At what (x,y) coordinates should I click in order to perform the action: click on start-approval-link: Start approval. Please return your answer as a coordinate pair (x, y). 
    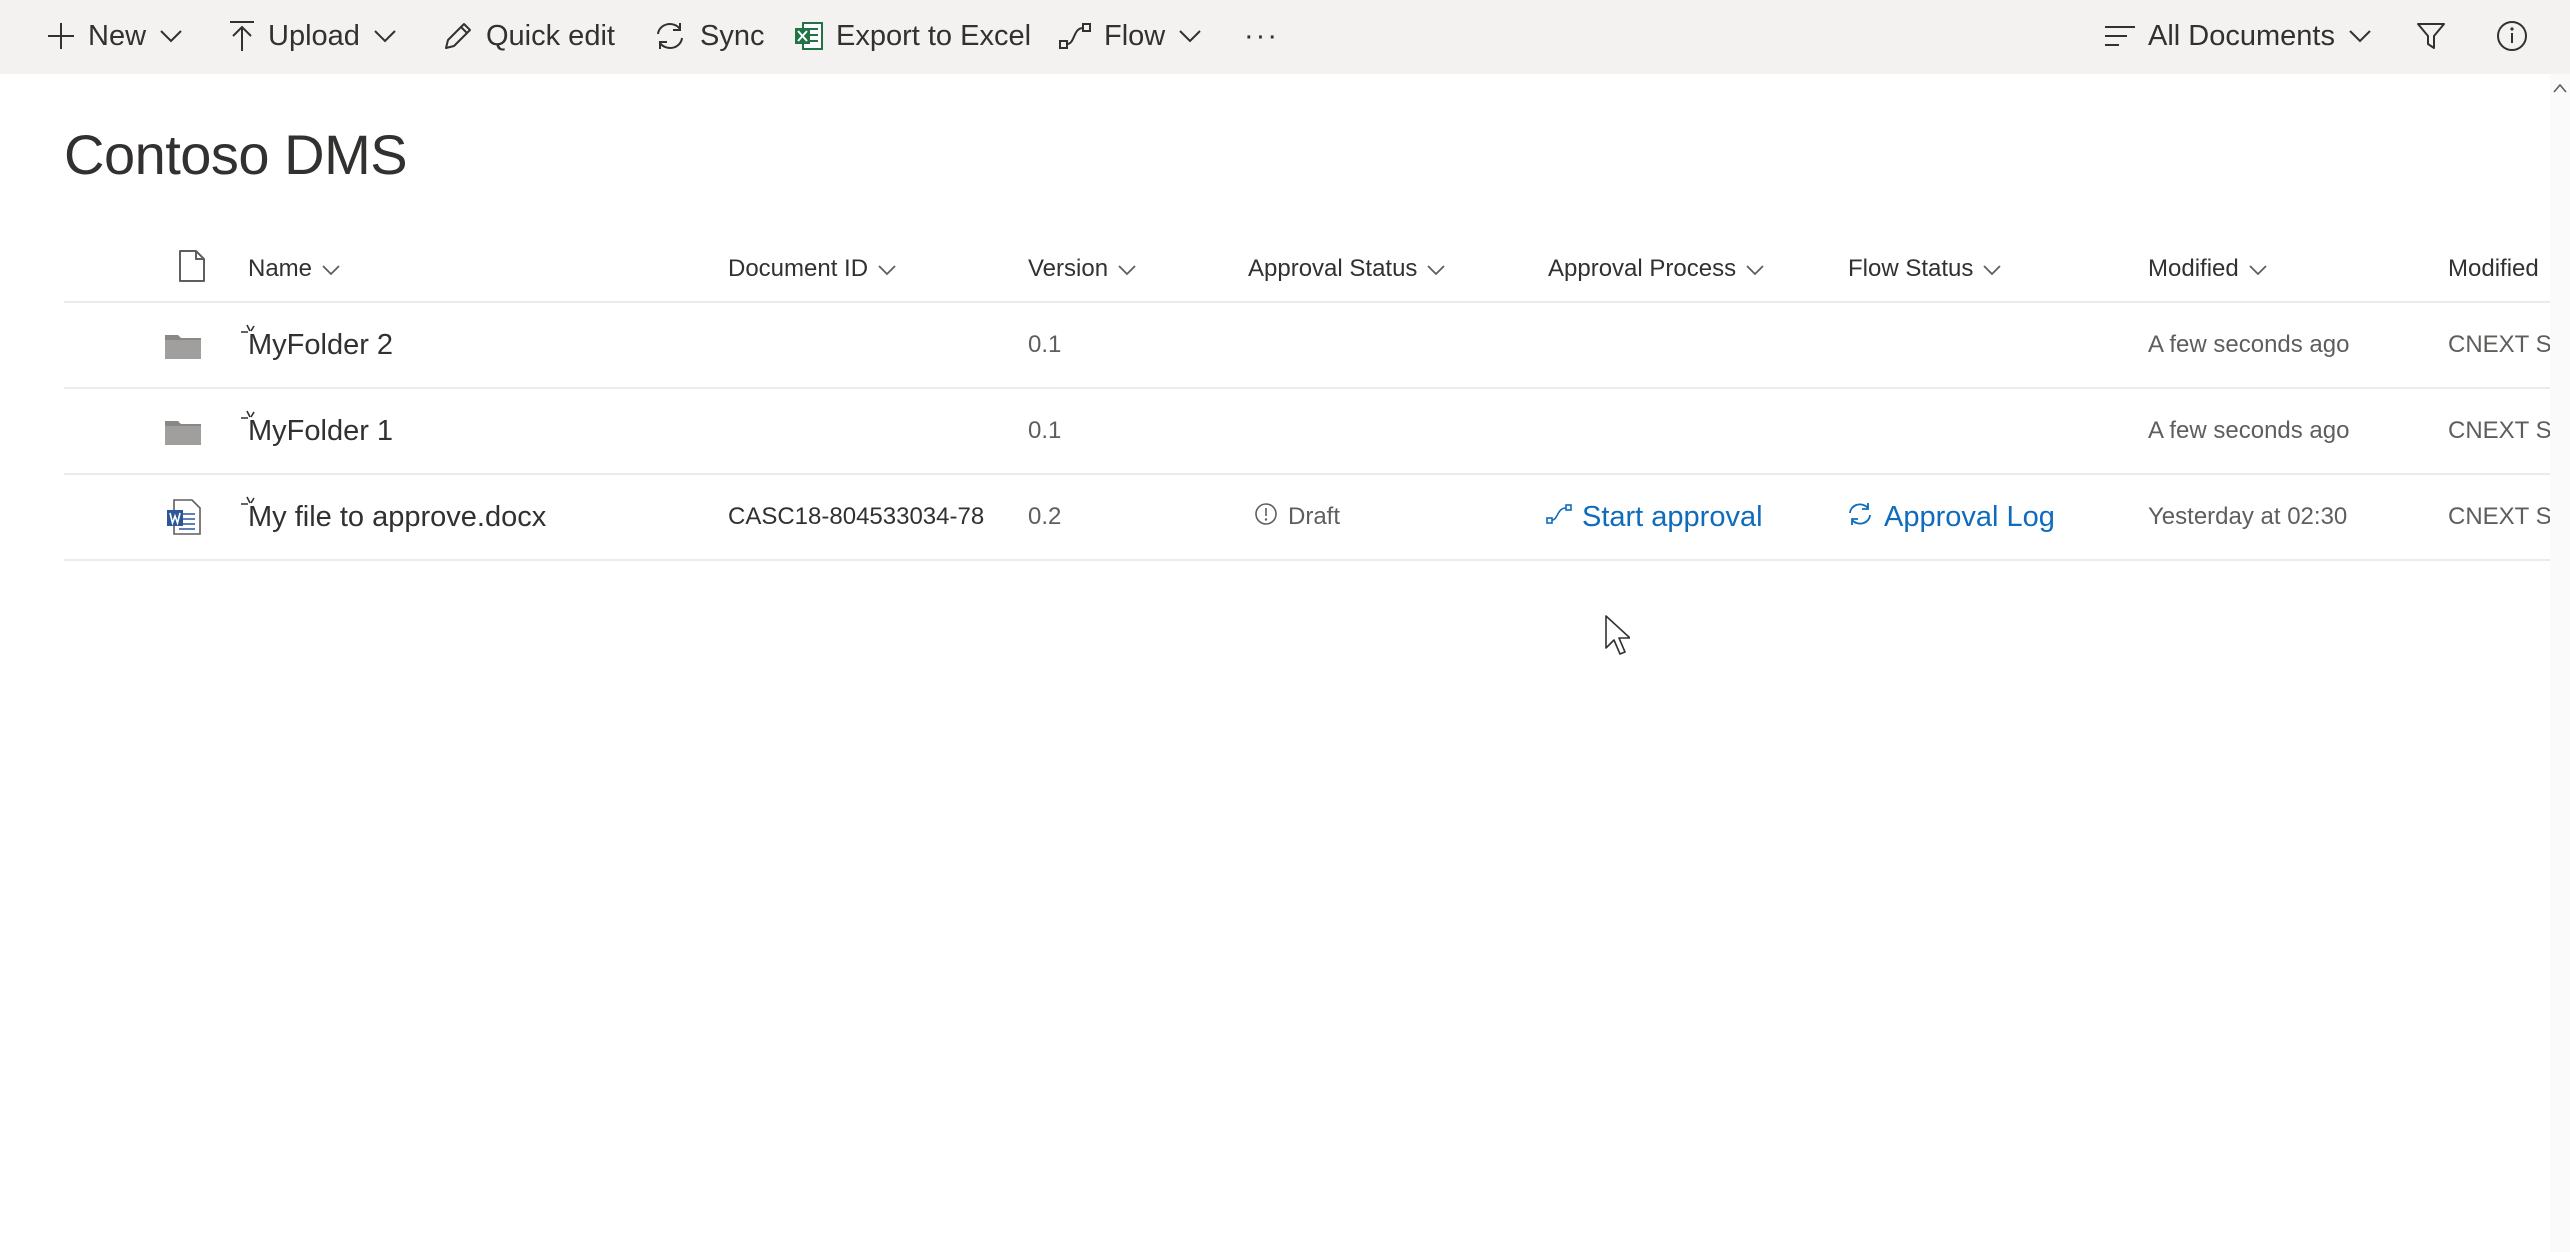
    Looking at the image, I should click on (1654, 517).